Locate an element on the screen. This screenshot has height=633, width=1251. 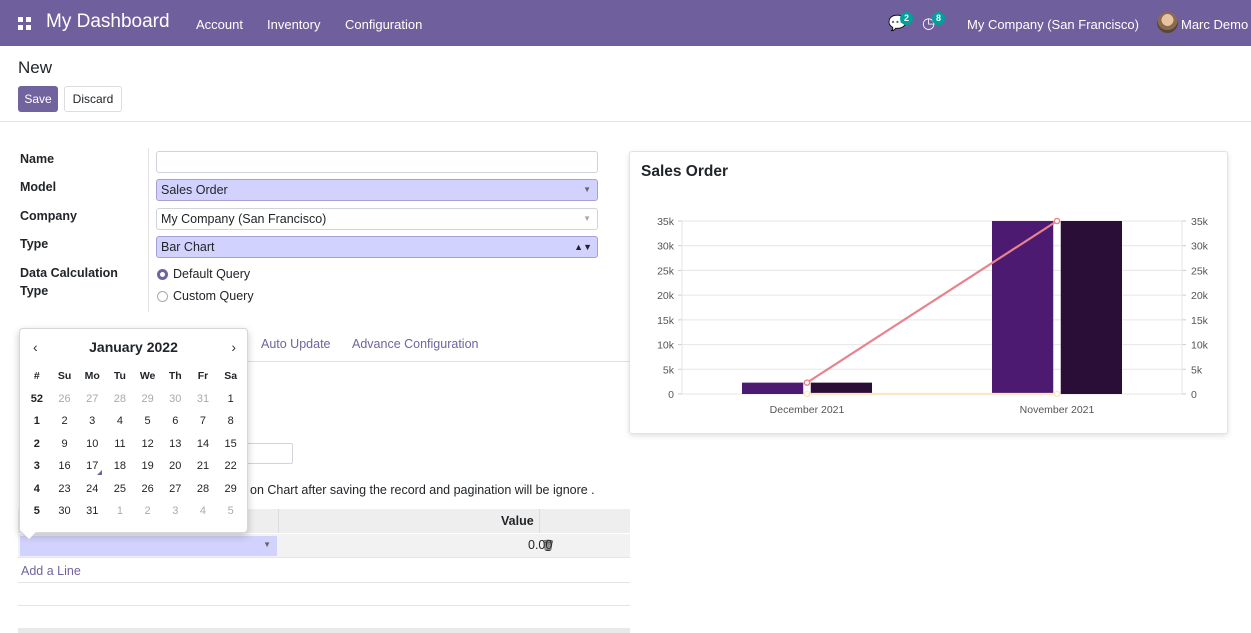
breadcrumb: New is located at coordinates (35, 67).